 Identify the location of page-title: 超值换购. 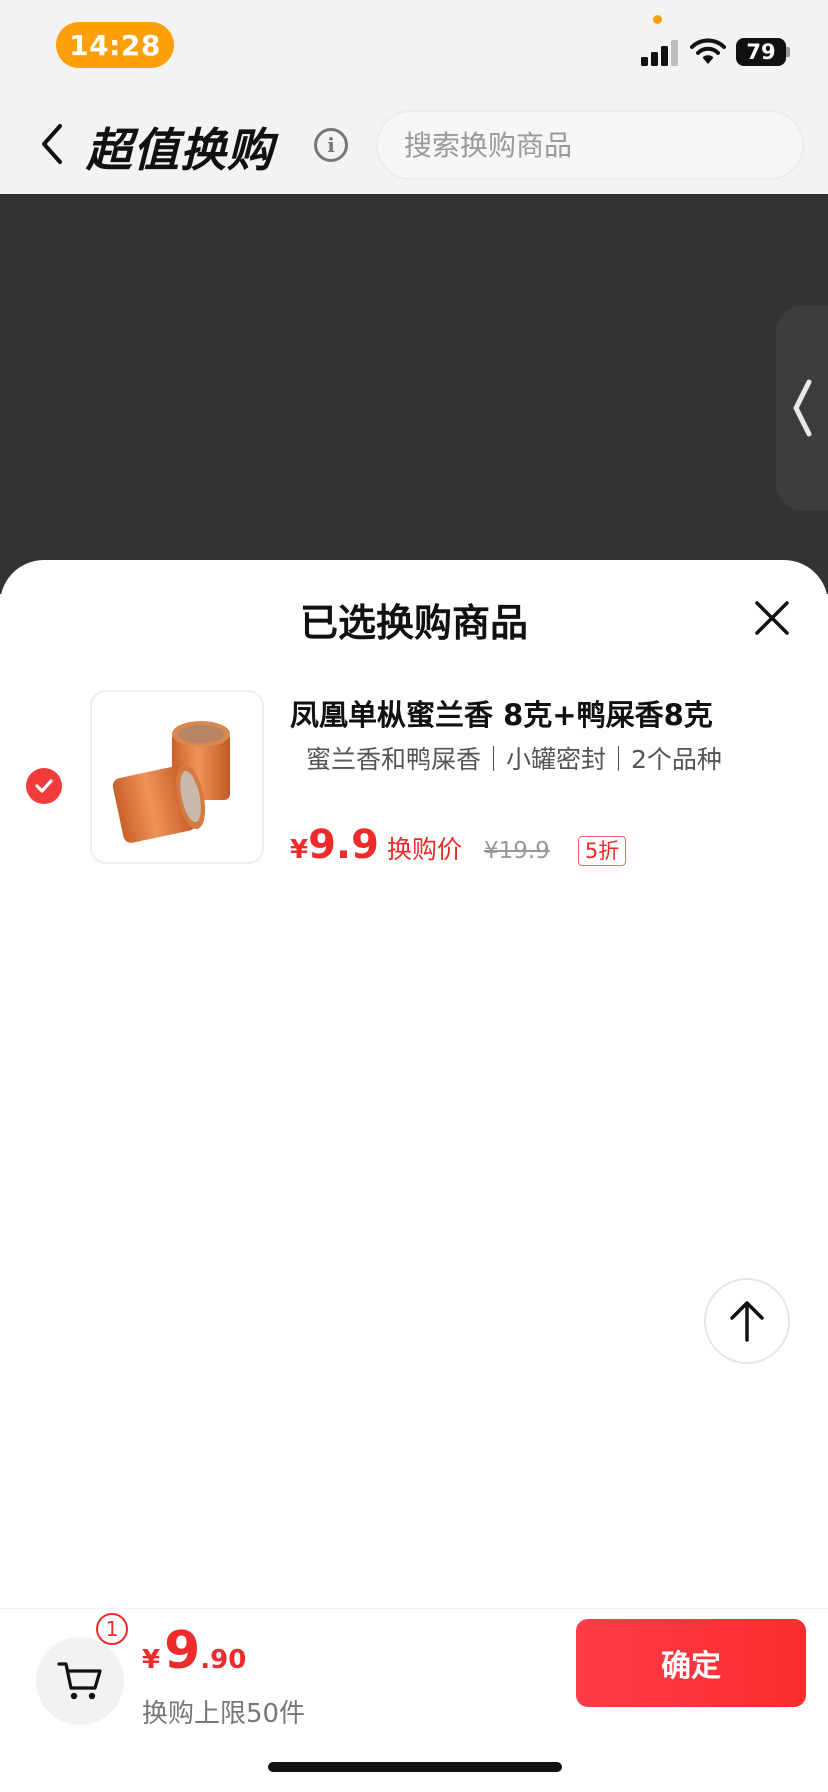
(180, 150).